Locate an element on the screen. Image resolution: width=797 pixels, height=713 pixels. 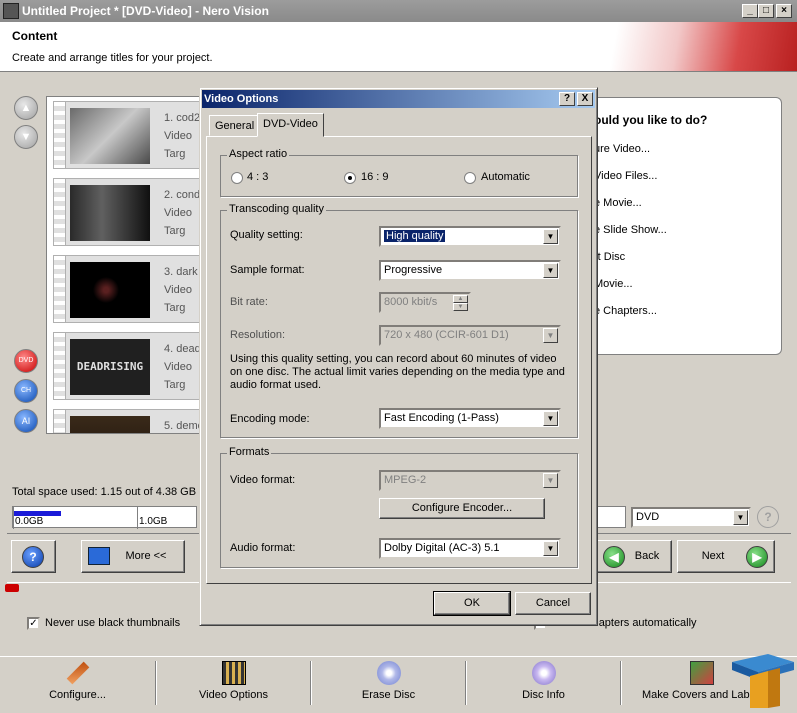
arrow-right-icon: ▶ is located at coordinates (757, 557).